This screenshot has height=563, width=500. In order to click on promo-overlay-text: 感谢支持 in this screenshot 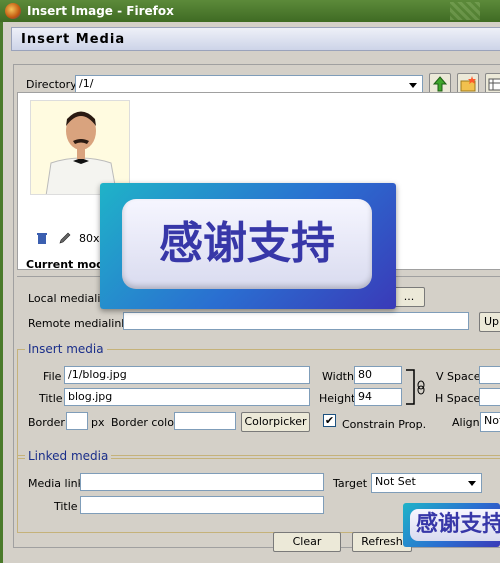, I will do `click(247, 244)`.